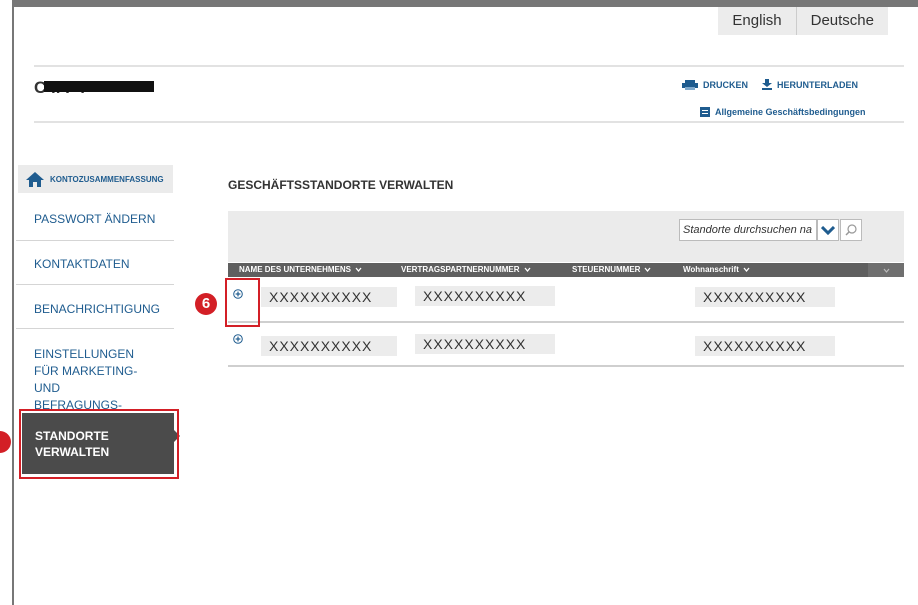 This screenshot has height=605, width=918. I want to click on search-icon, so click(851, 230).